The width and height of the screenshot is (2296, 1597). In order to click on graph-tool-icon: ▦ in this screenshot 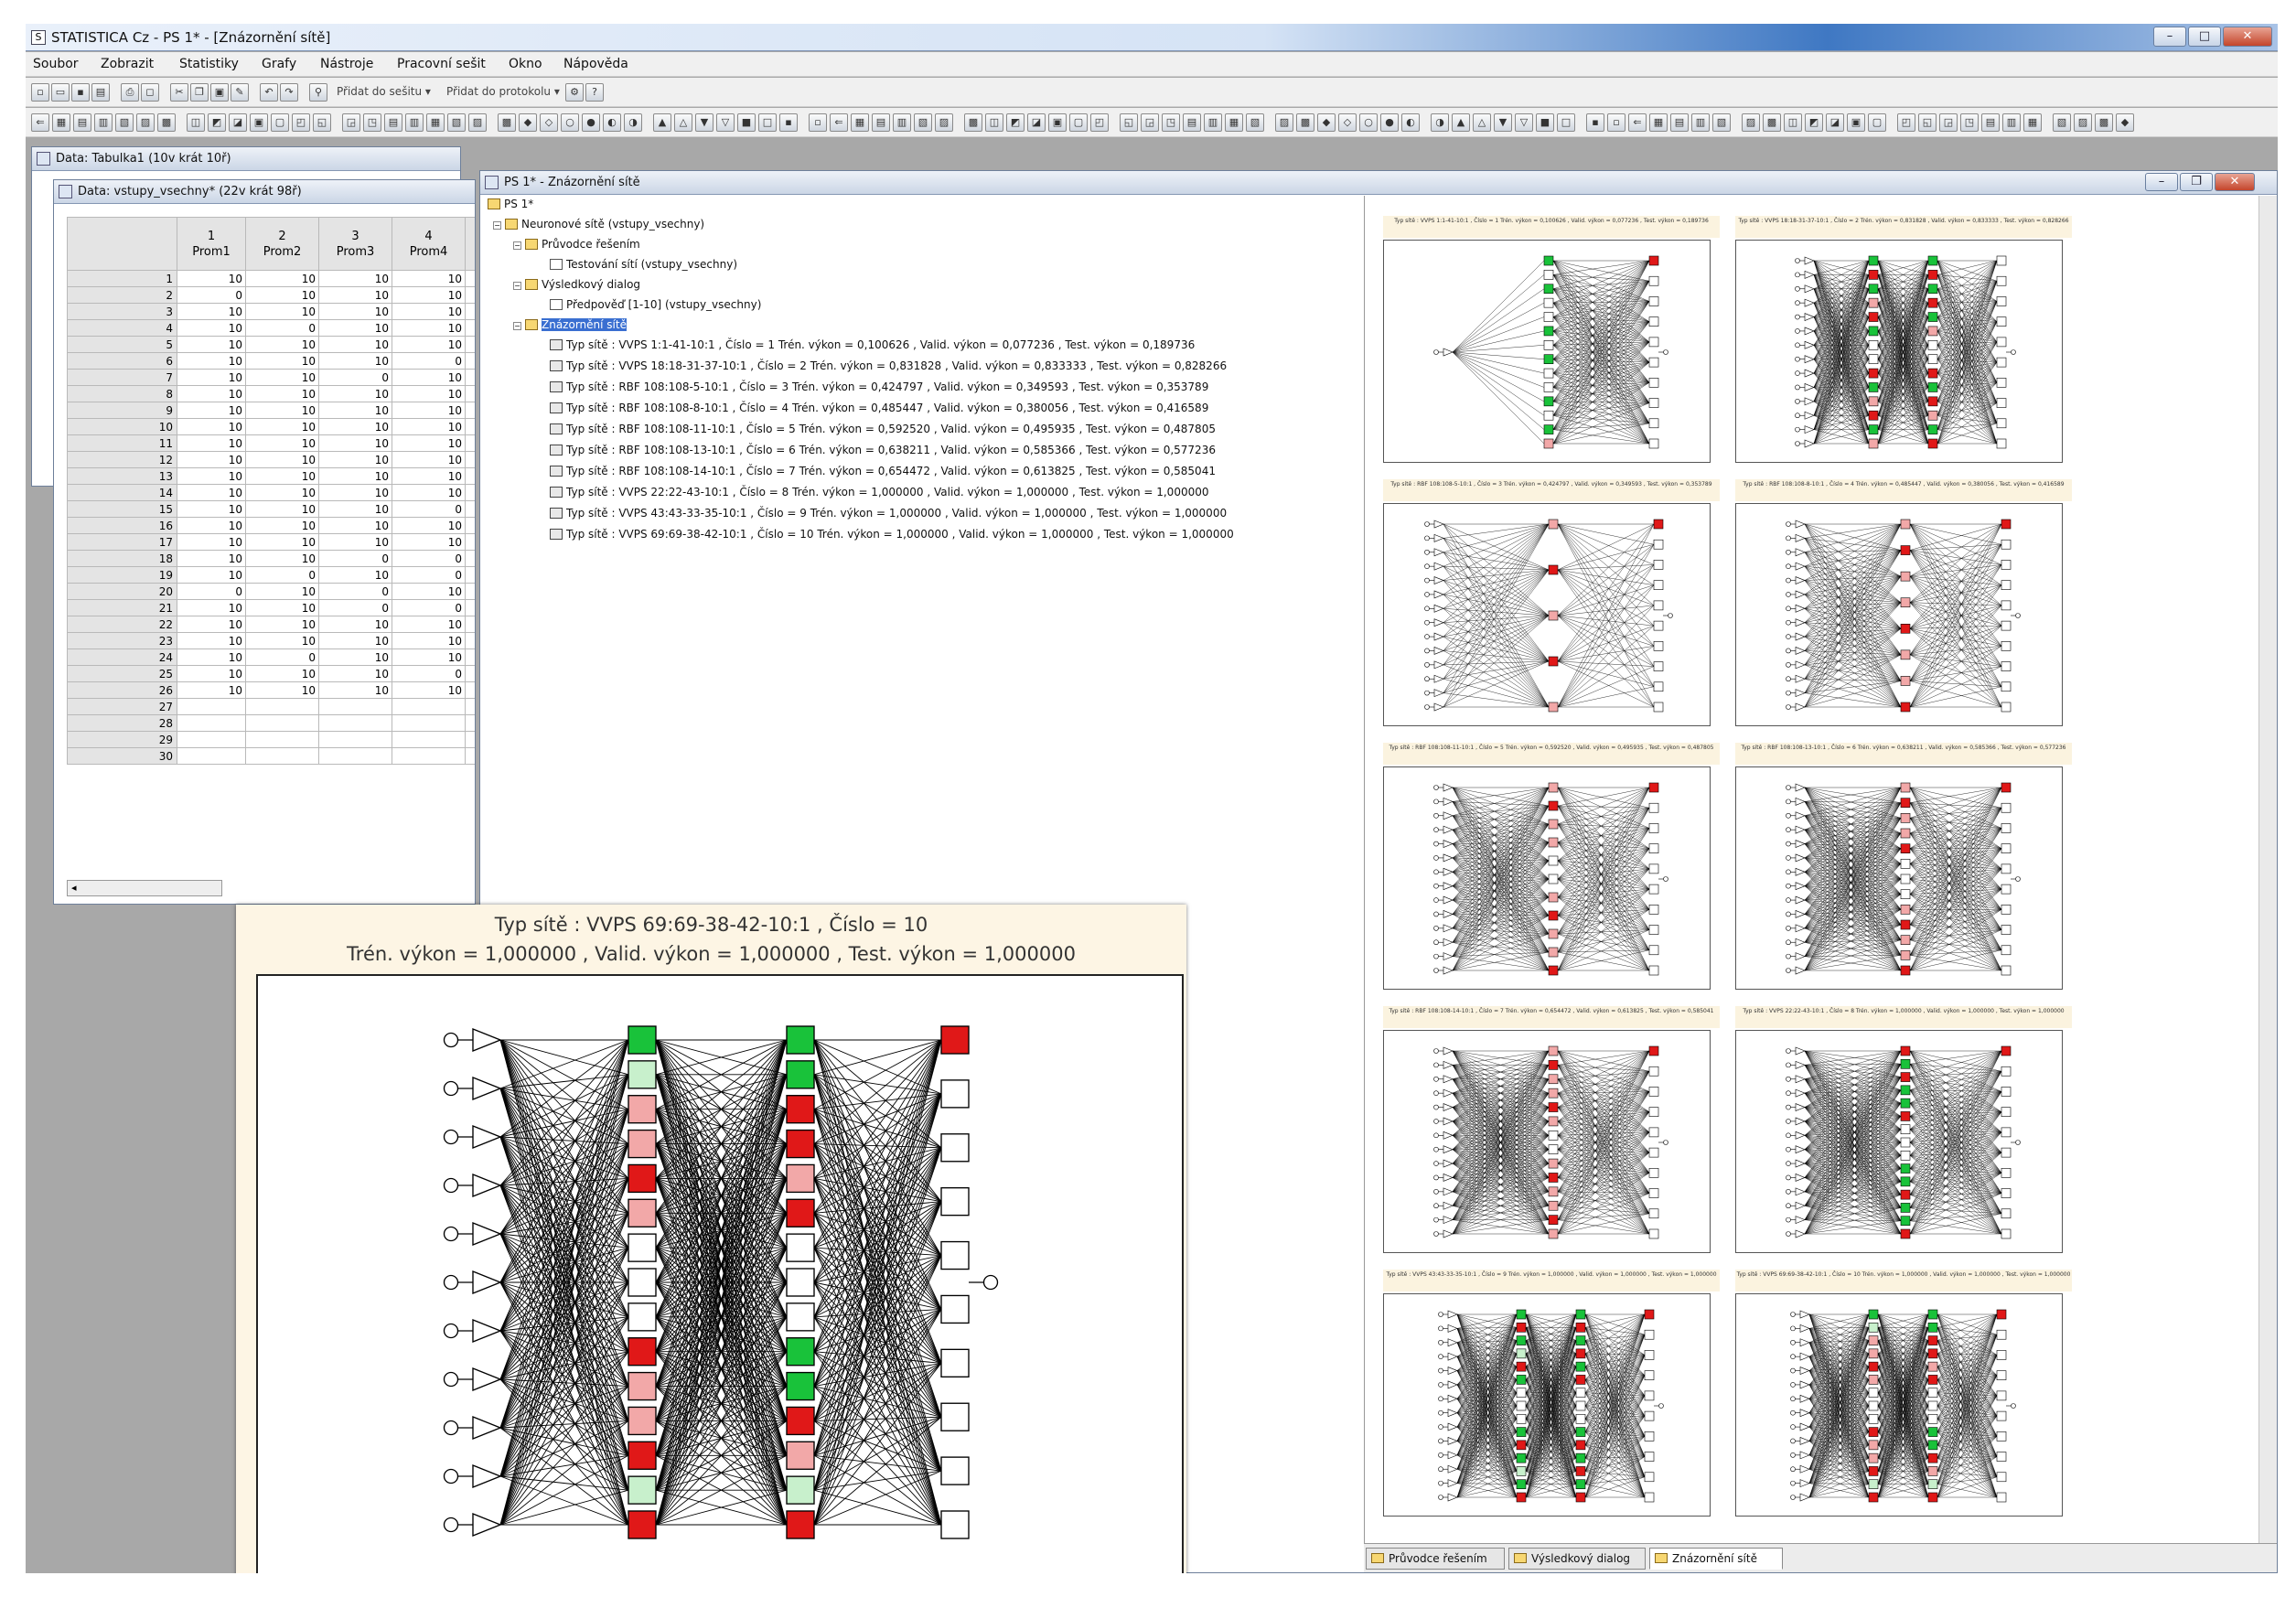, I will do `click(61, 123)`.